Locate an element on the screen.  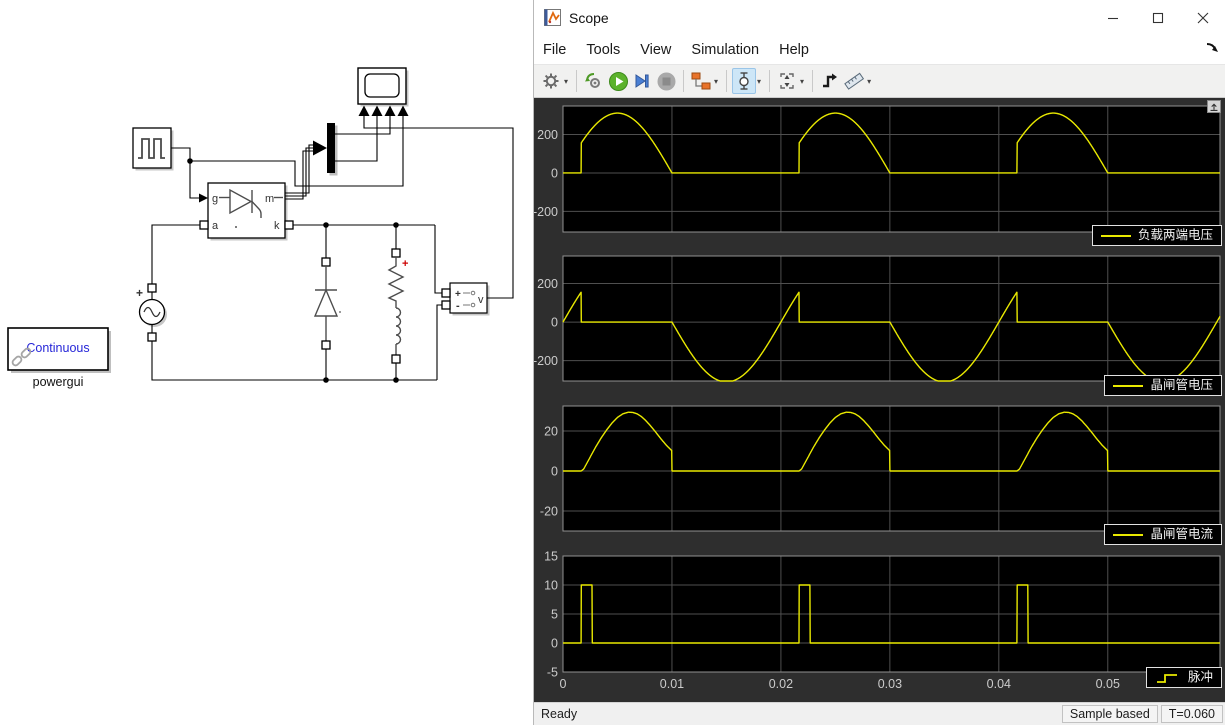
legend-label: 晶闸管电流 is located at coordinates (1181, 534).